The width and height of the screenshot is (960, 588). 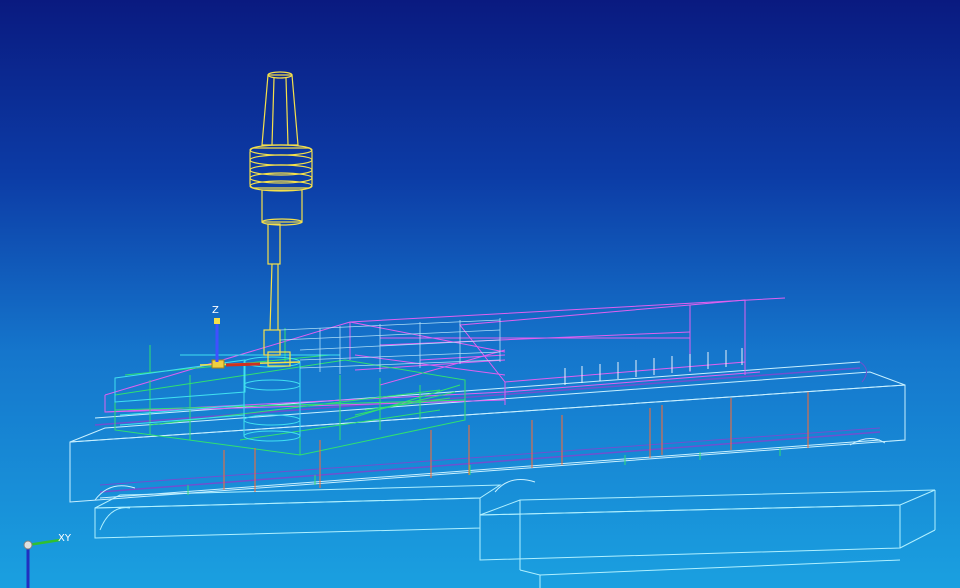 I want to click on world-axis-icon, so click(x=42, y=563).